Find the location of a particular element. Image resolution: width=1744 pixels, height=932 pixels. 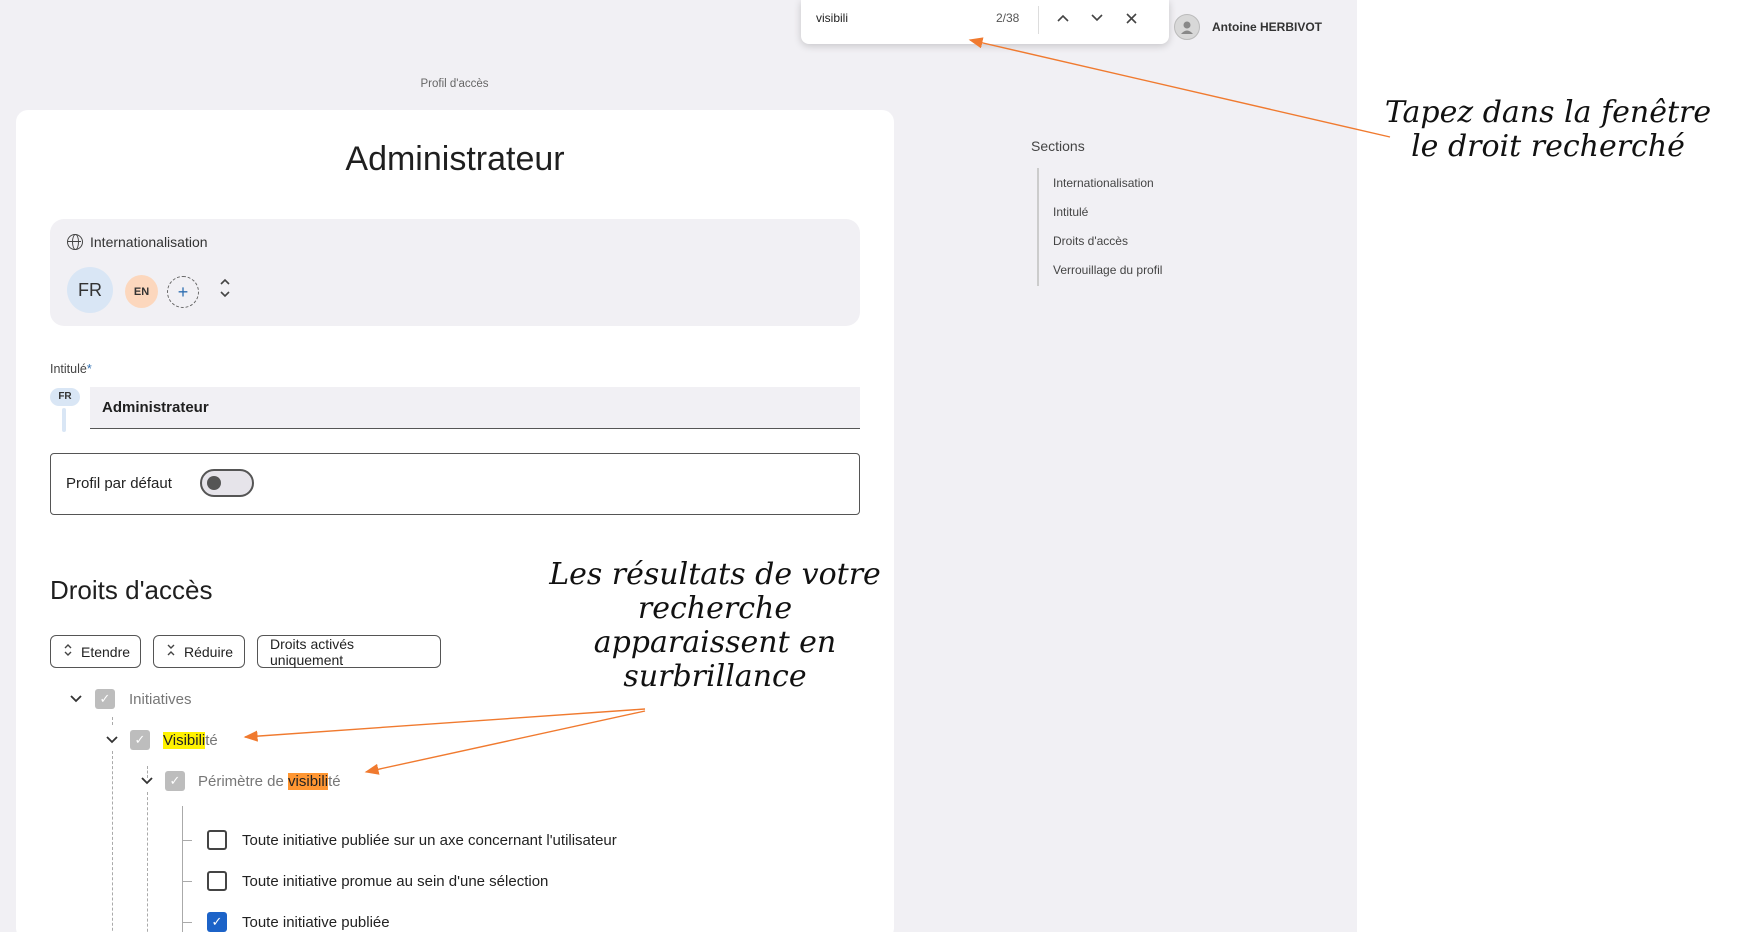

expand-button: Etendre is located at coordinates (95, 651).